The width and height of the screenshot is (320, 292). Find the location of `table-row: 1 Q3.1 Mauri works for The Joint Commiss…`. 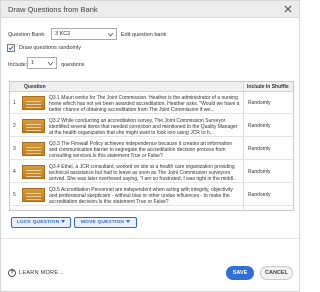

table-row: 1 Q3.1 Mauri works for The Joint Commiss… is located at coordinates (151, 103).